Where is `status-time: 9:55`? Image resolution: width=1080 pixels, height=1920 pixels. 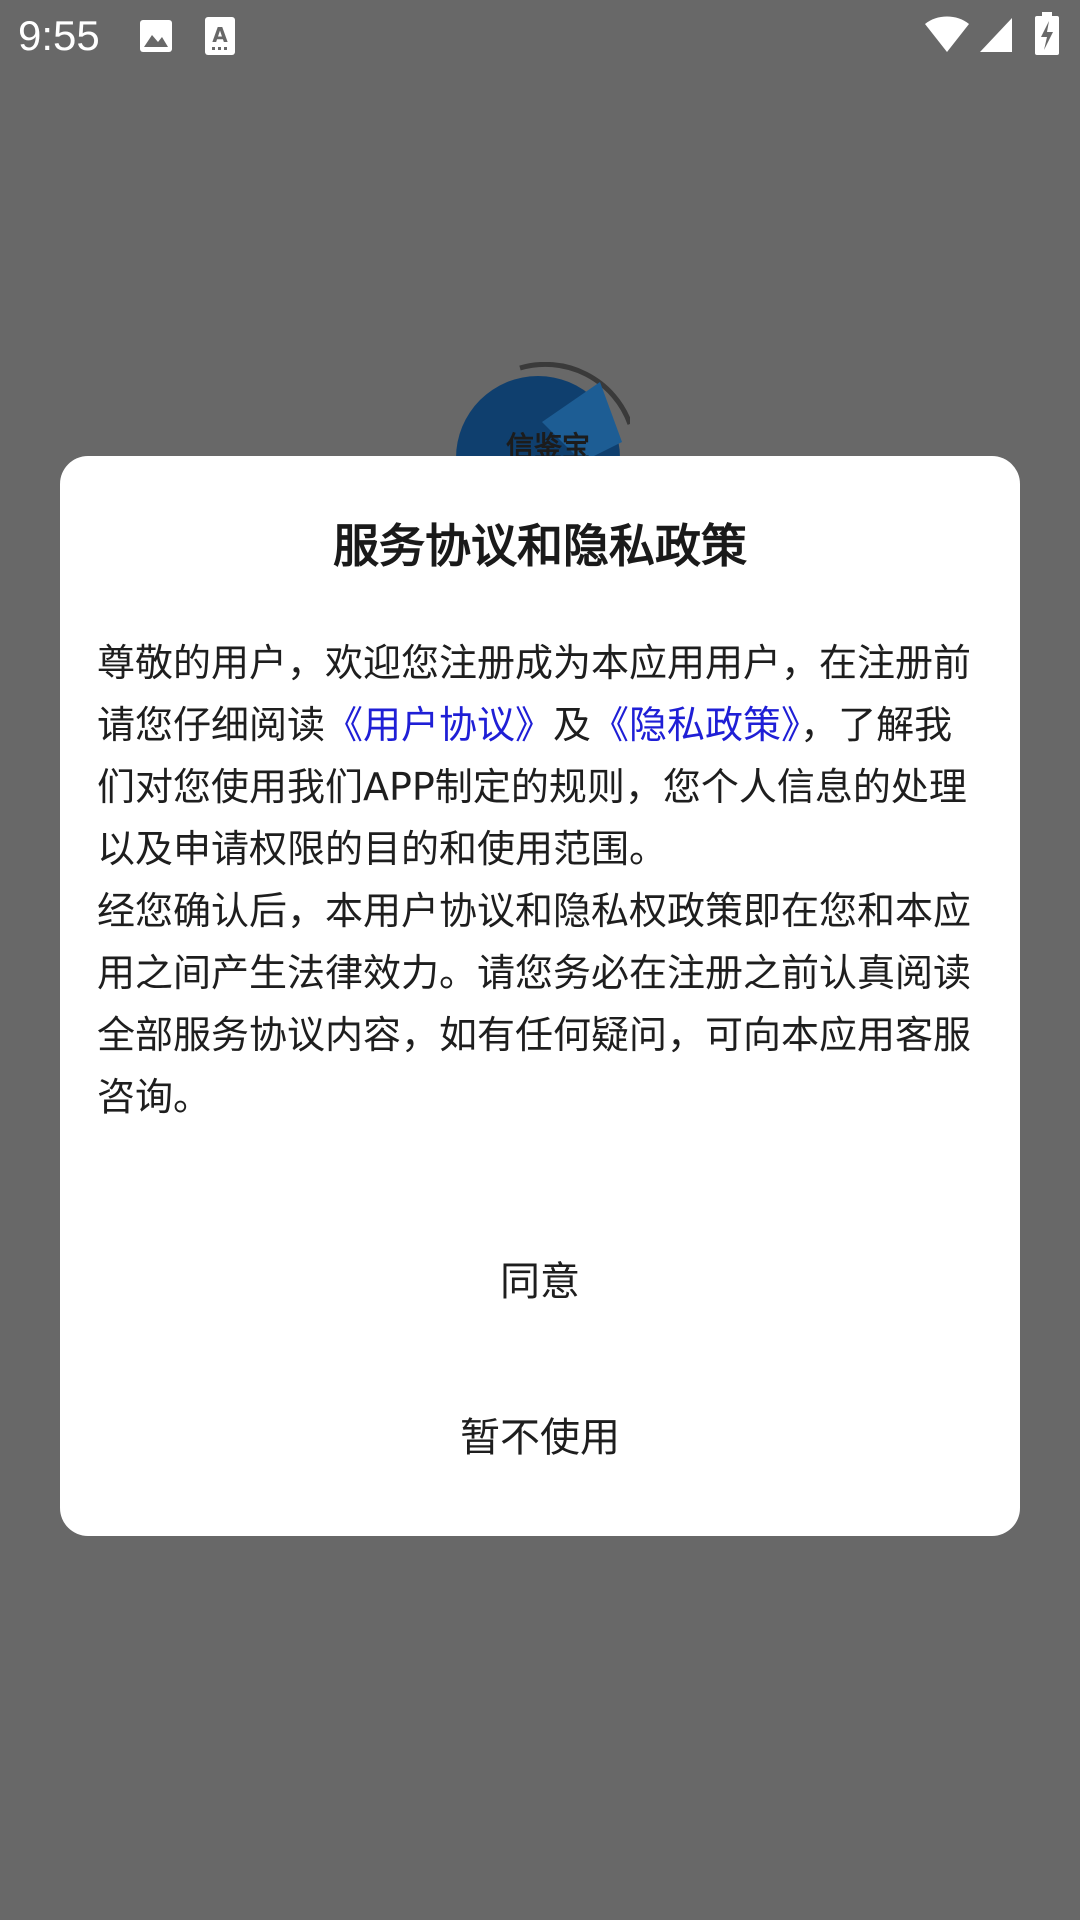
status-time: 9:55 is located at coordinates (59, 35).